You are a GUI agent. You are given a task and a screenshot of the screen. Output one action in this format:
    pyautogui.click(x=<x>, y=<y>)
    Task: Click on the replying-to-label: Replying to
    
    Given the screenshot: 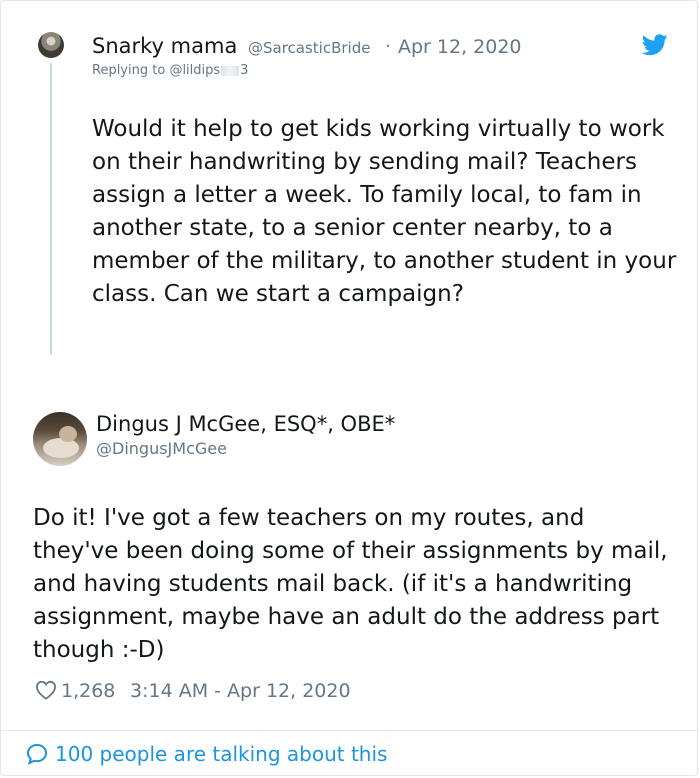 What is the action you would take?
    pyautogui.click(x=131, y=70)
    